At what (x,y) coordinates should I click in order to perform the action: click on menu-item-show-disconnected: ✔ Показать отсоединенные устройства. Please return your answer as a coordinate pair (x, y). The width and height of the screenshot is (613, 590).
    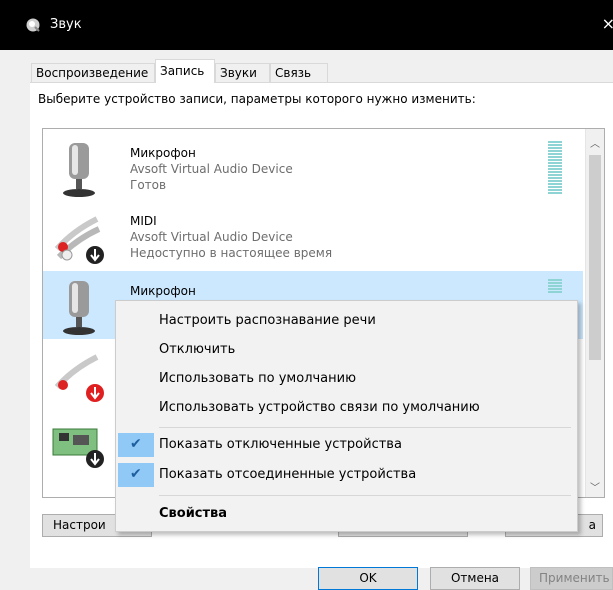
    Looking at the image, I should click on (345, 475).